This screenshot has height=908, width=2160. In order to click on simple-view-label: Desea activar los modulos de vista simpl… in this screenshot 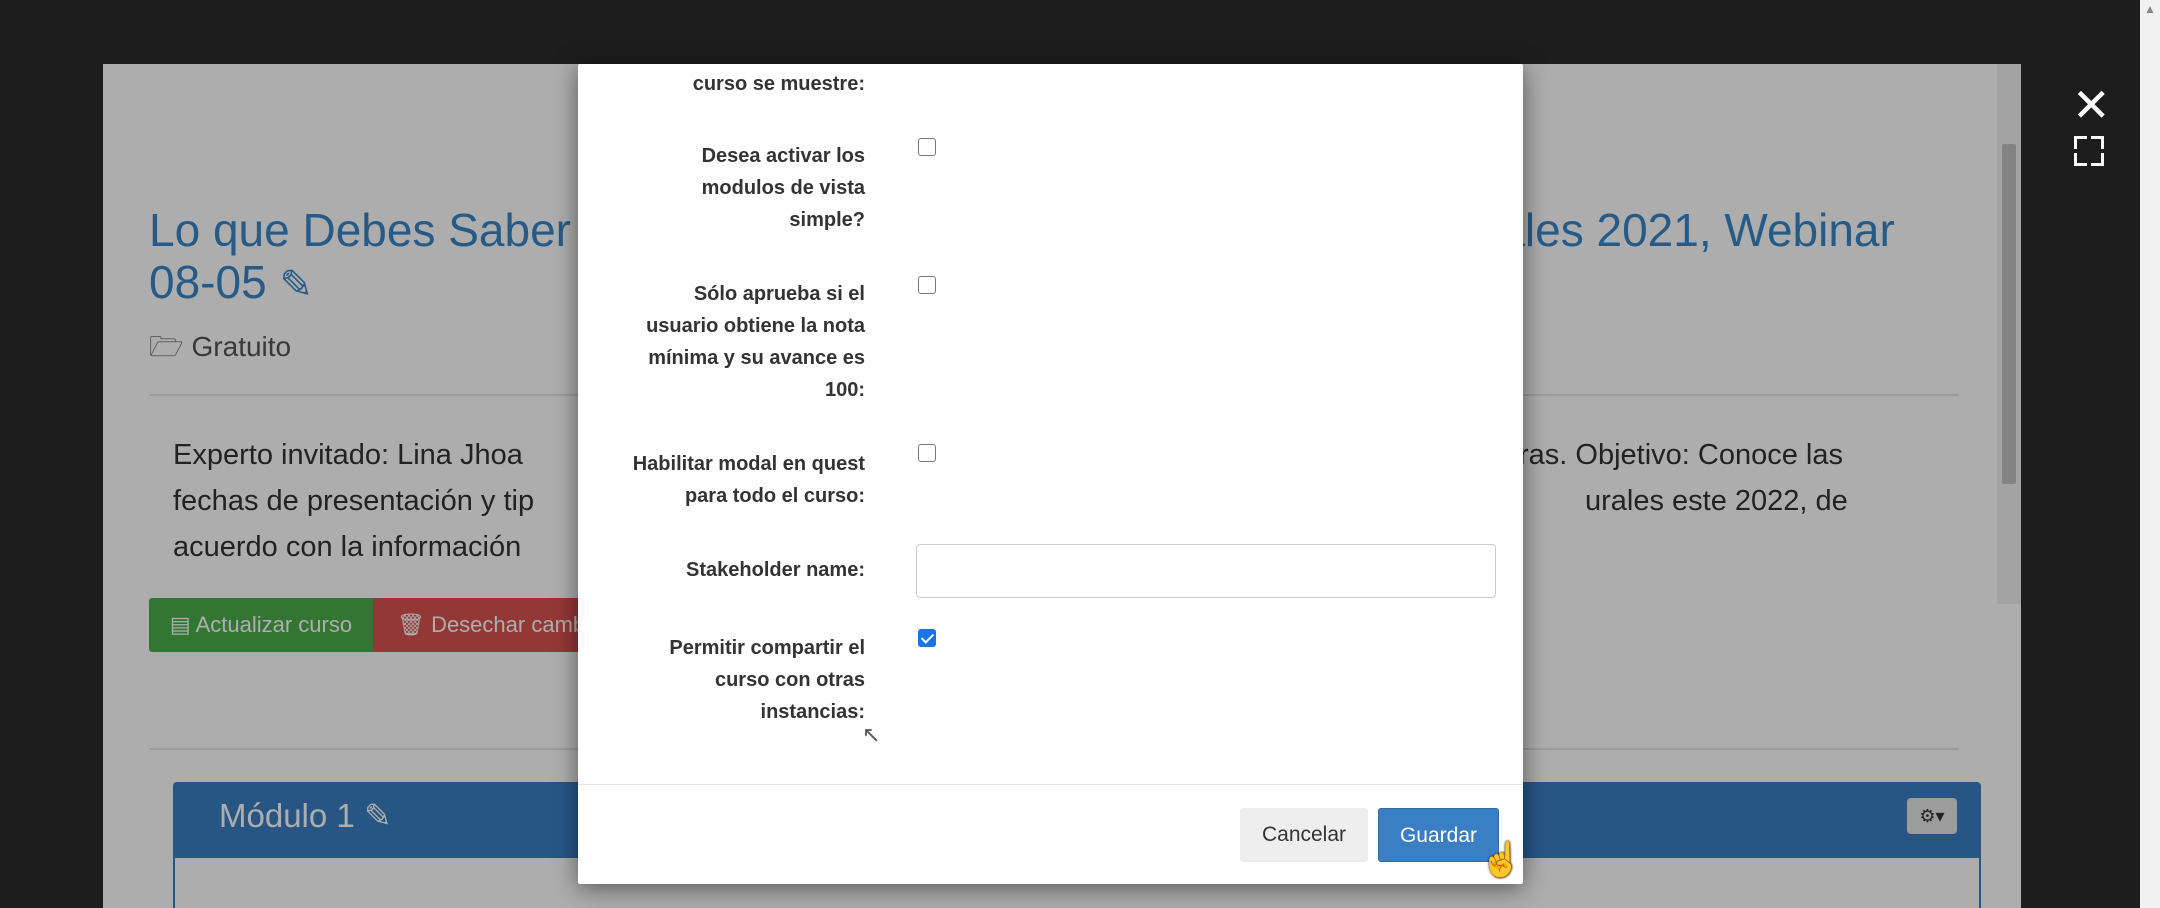, I will do `click(783, 188)`.